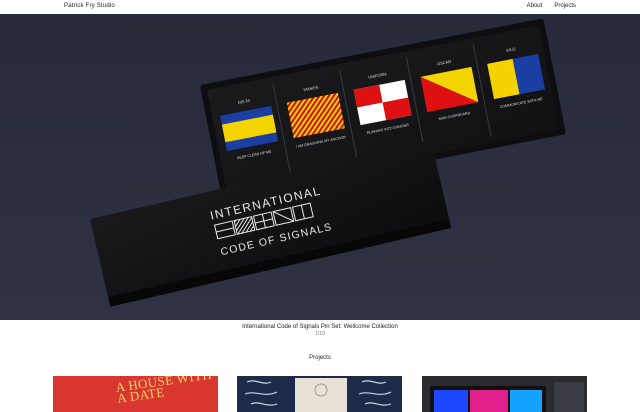 This screenshot has width=640, height=412. What do you see at coordinates (320, 358) in the screenshot?
I see `projects-heading: Projects` at bounding box center [320, 358].